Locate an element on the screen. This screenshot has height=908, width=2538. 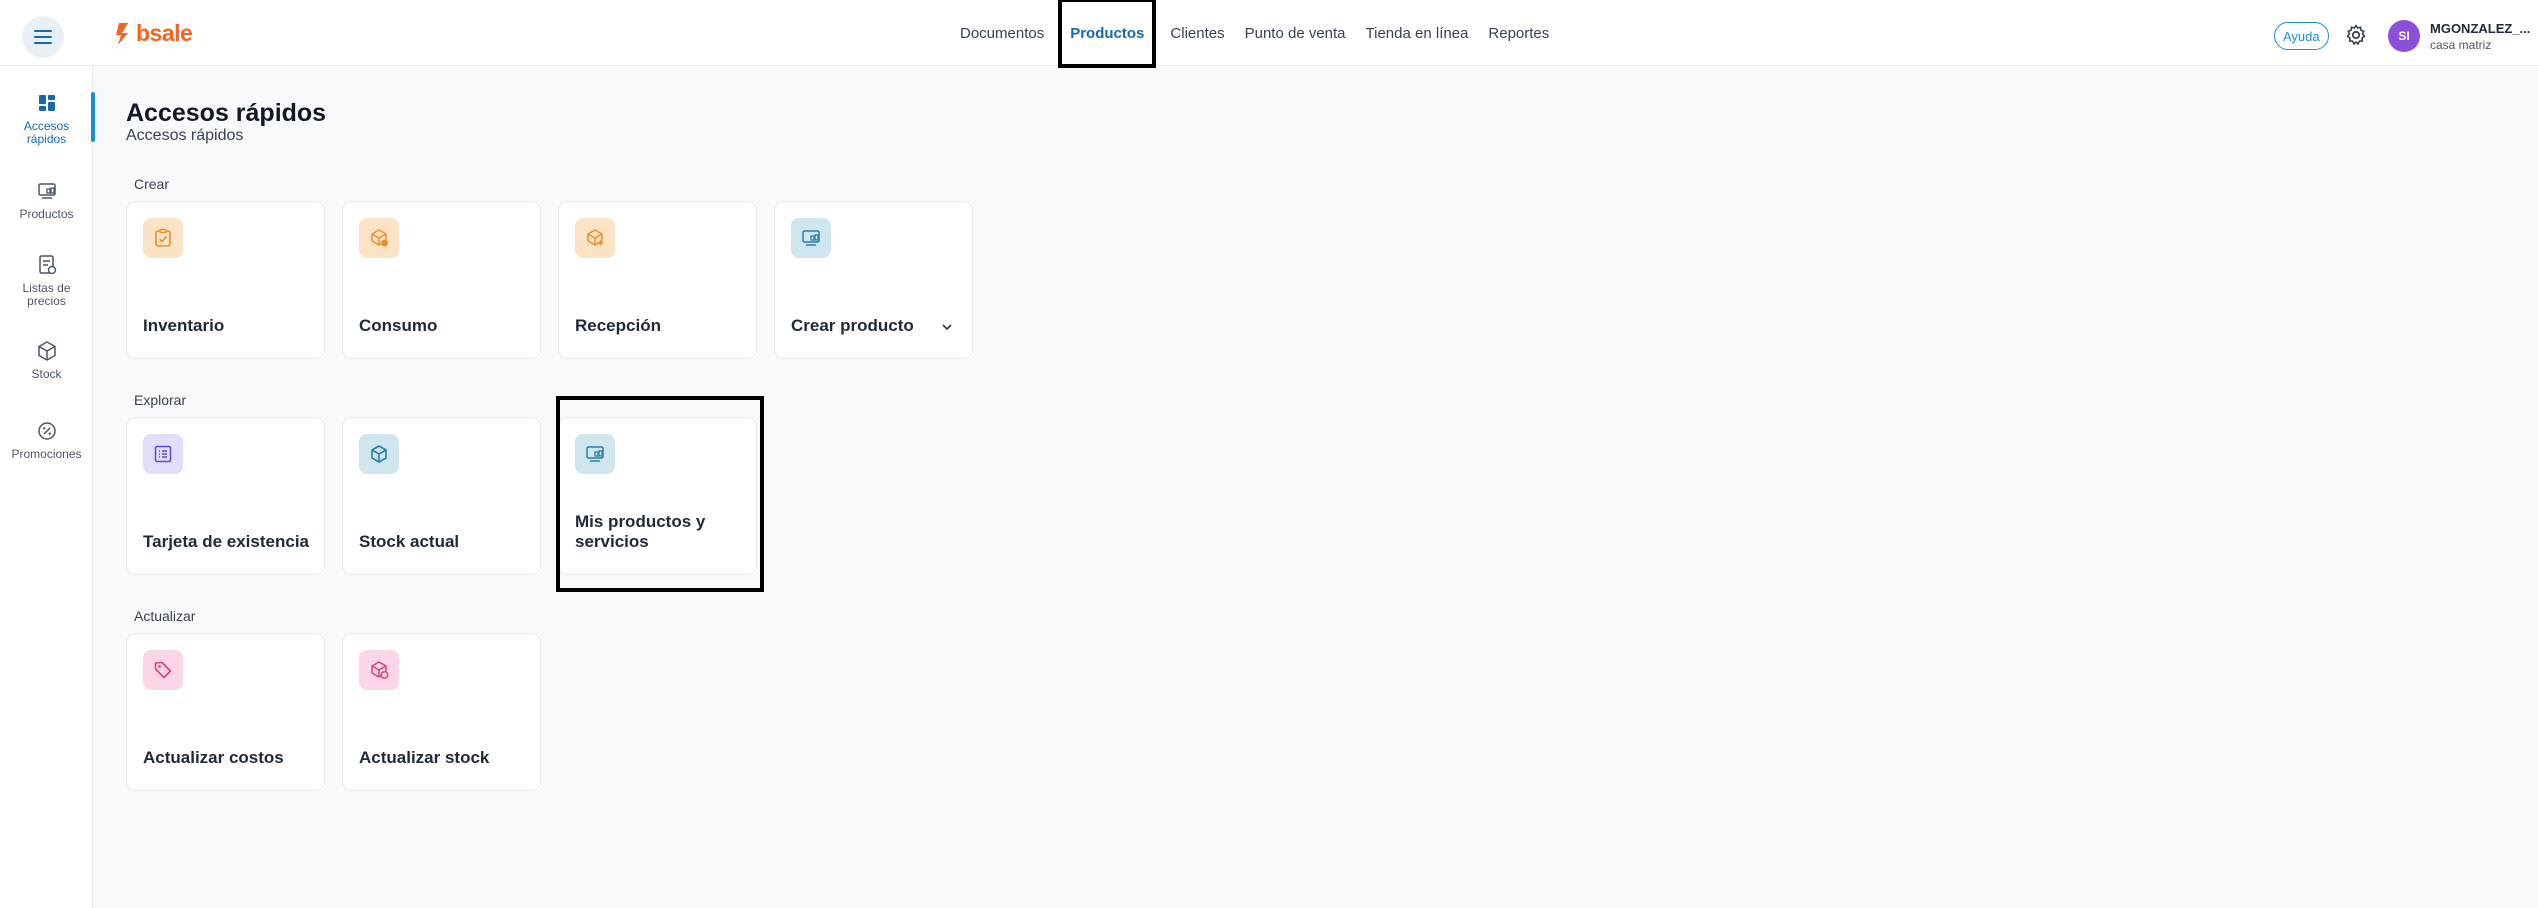
card-title: Recepción is located at coordinates (618, 325).